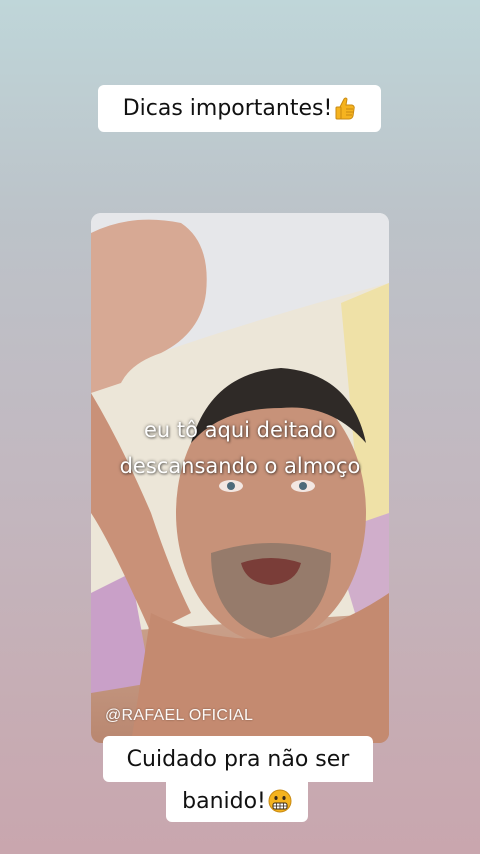  I want to click on bottom-caption-line1: Cuidado pra não ser, so click(238, 759).